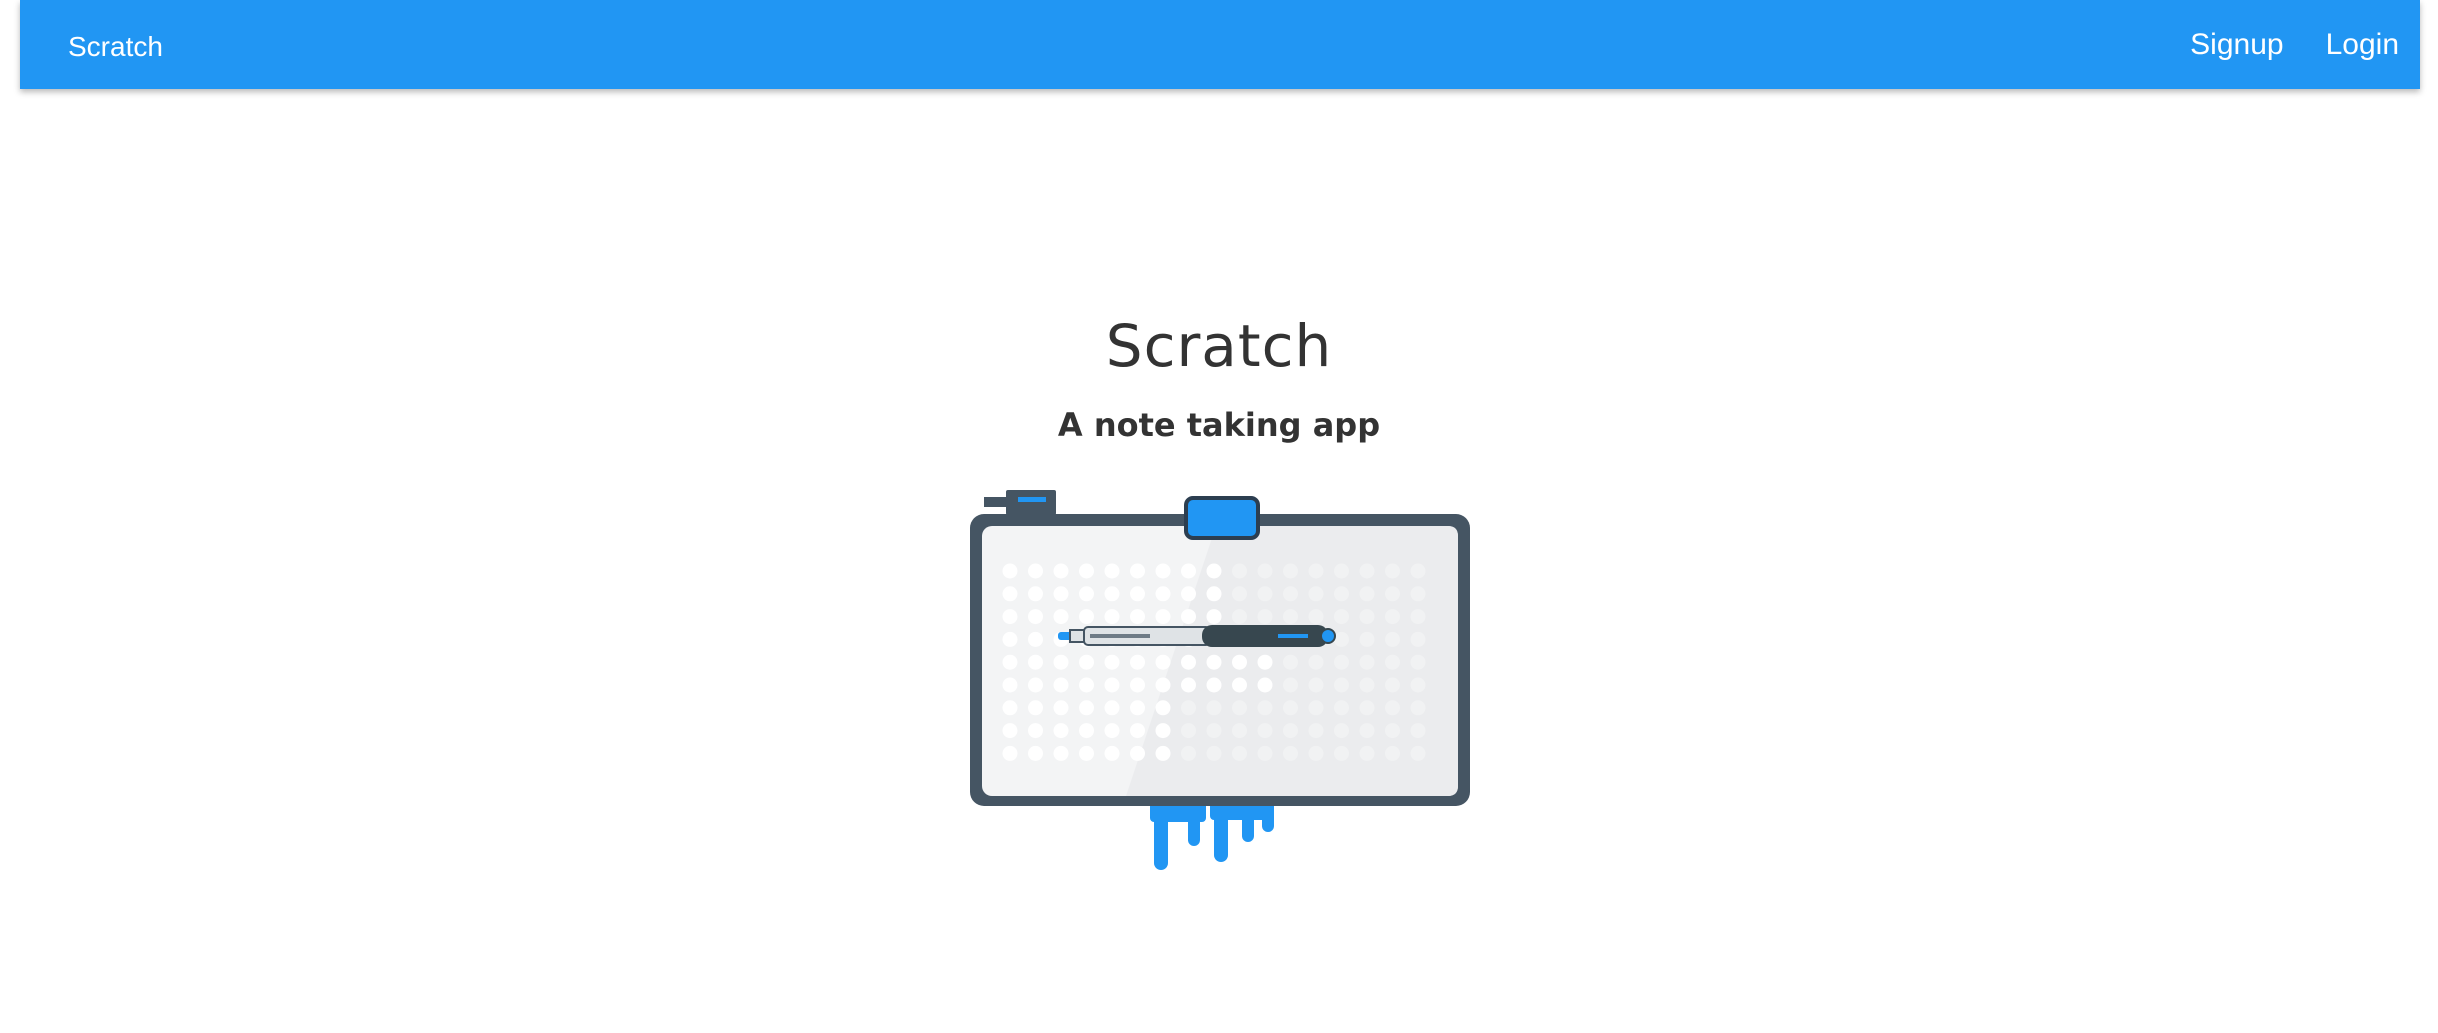 The height and width of the screenshot is (1033, 2438). Describe the element at coordinates (1220, 680) in the screenshot. I see `notepad-illustration` at that location.